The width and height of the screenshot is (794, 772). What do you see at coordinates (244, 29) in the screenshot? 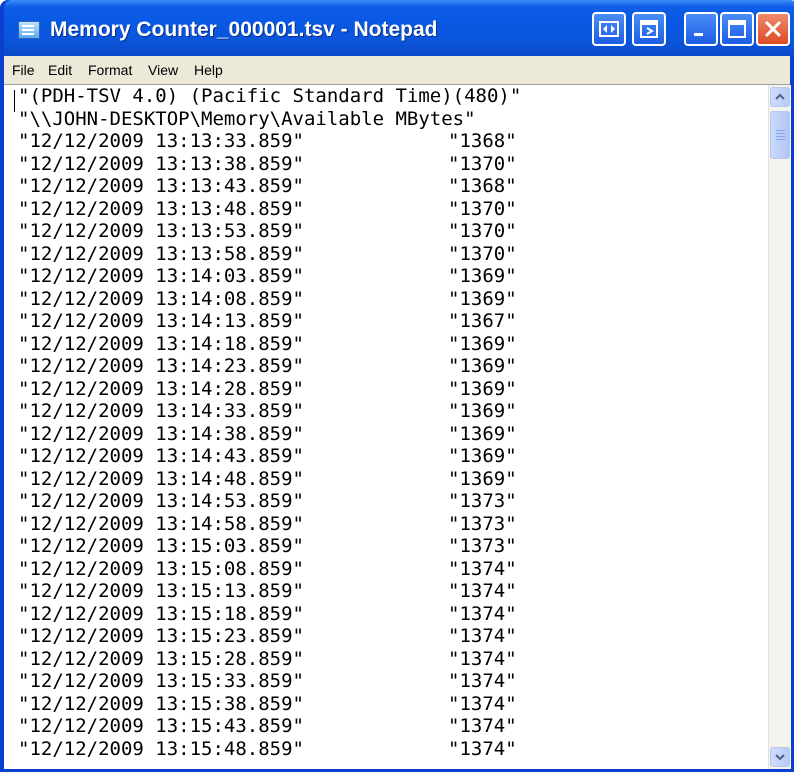
I see `window-title: Memory Counter_000001.tsv - Notepad` at bounding box center [244, 29].